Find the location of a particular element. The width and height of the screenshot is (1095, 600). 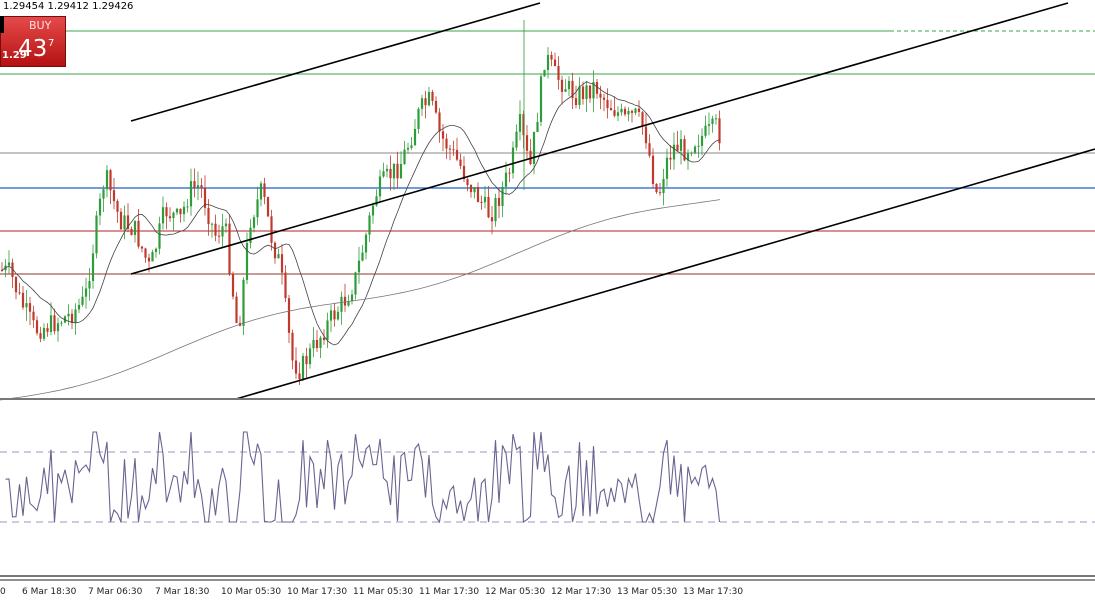

time-label: 10 Mar 05:30 is located at coordinates (251, 592).